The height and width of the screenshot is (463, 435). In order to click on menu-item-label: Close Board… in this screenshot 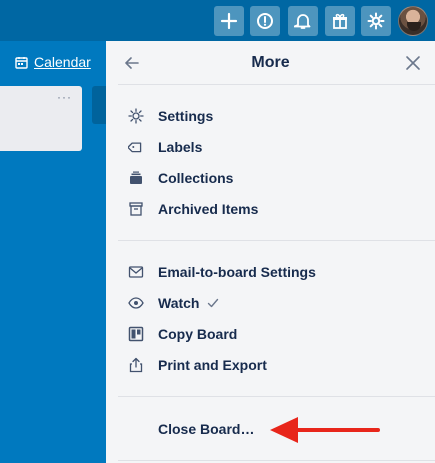, I will do `click(206, 429)`.